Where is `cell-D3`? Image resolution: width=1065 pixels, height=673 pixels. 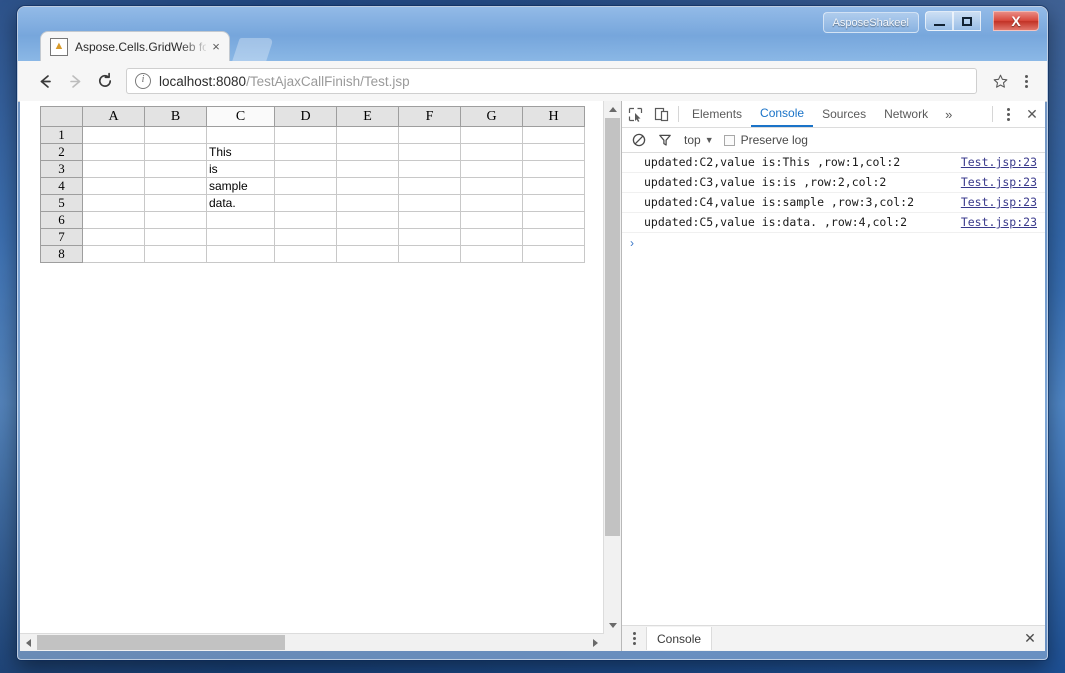
cell-D3 is located at coordinates (305, 169).